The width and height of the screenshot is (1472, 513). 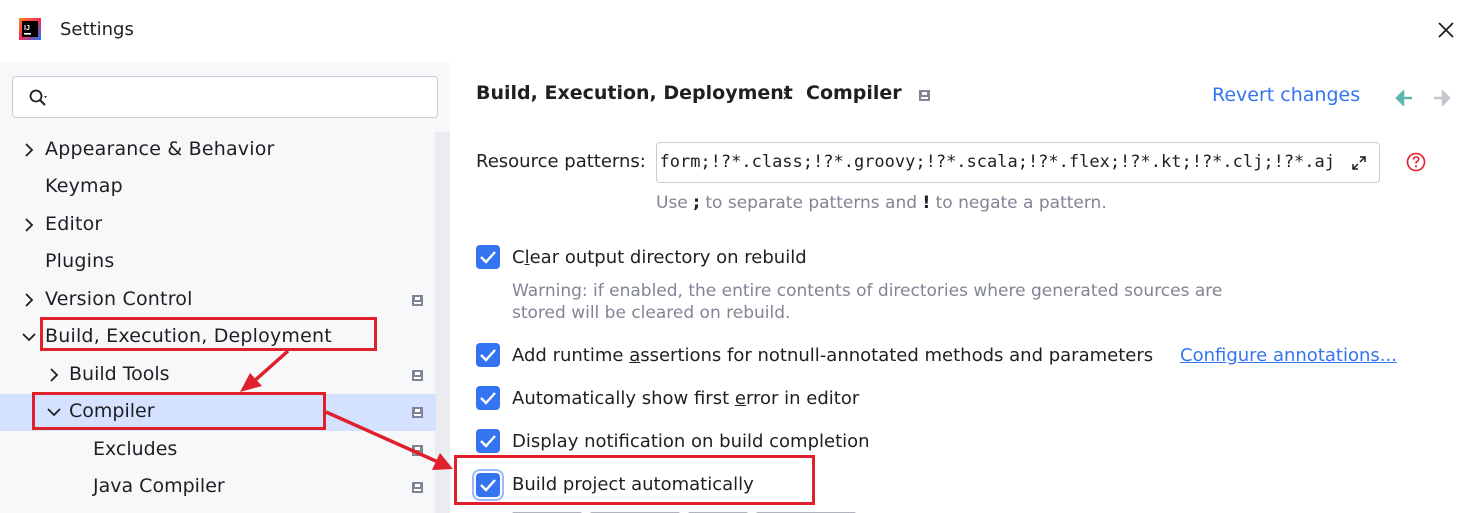 What do you see at coordinates (854, 93) in the screenshot?
I see `page-title: Compiler` at bounding box center [854, 93].